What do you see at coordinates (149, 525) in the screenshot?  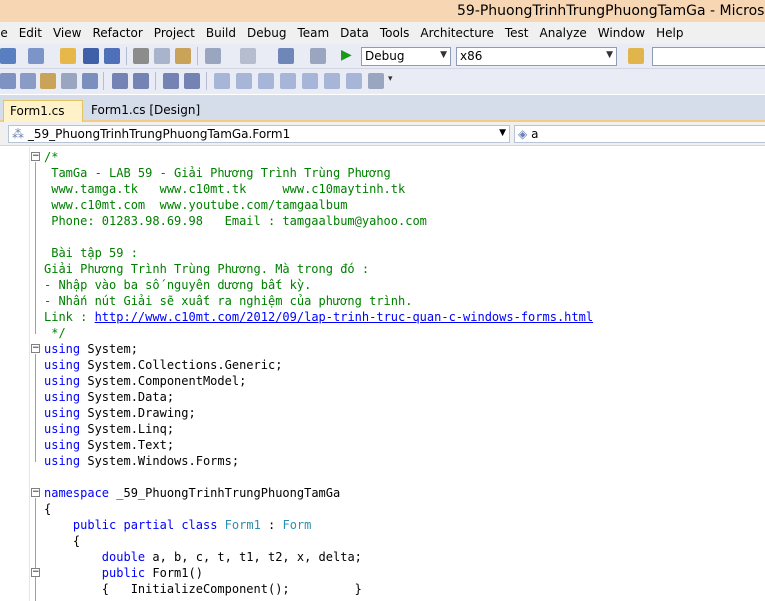 I see `keyword: partial` at bounding box center [149, 525].